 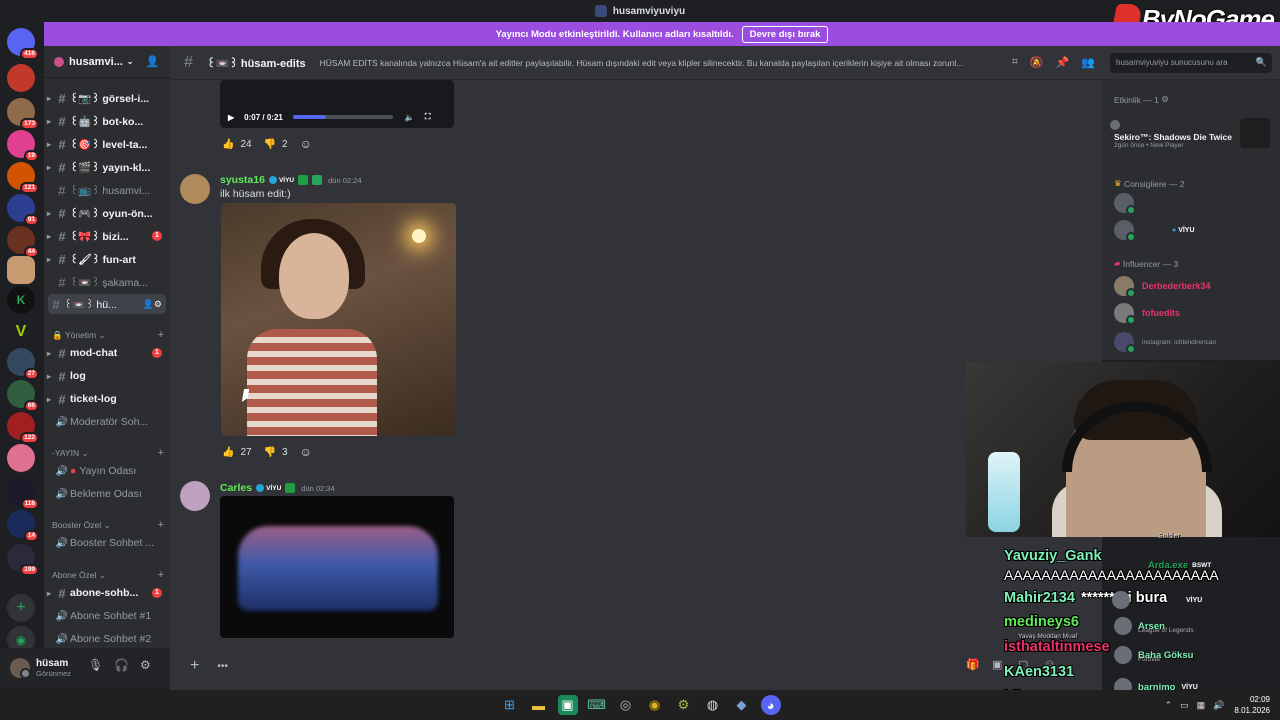 What do you see at coordinates (105, 353) in the screenshot?
I see `channel-item: ▸ # mod-chat 1` at bounding box center [105, 353].